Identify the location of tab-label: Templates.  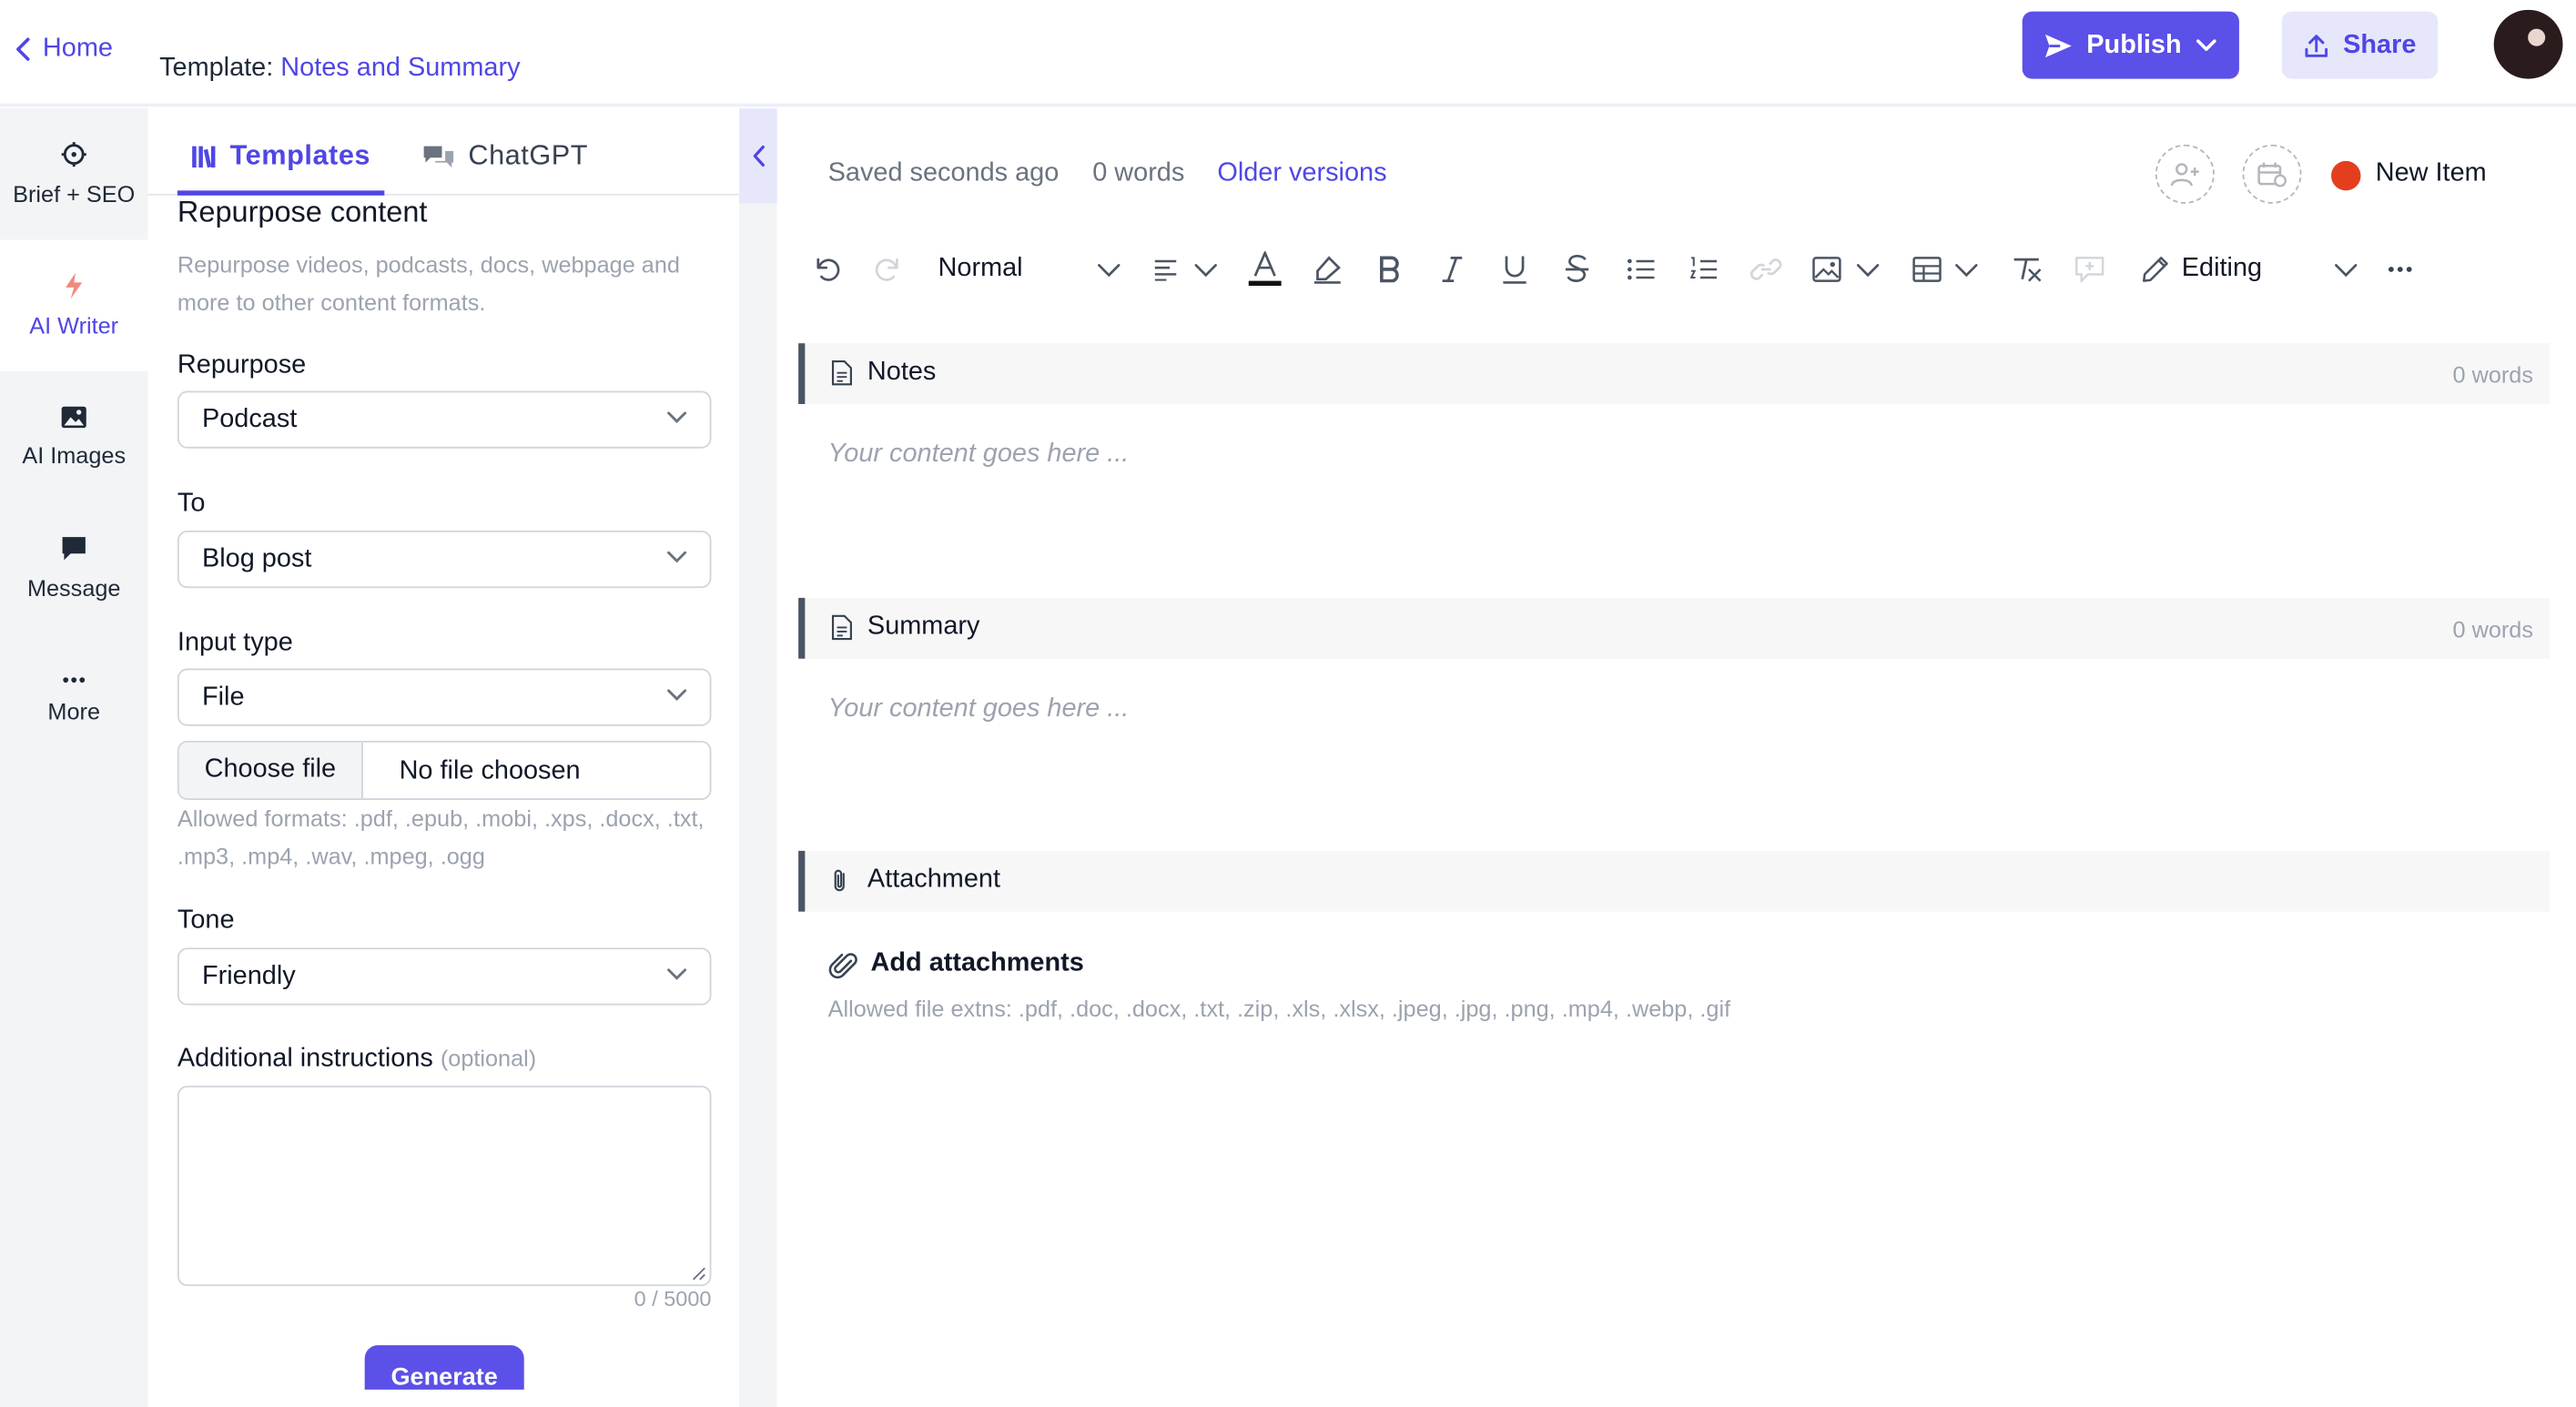
(300, 155).